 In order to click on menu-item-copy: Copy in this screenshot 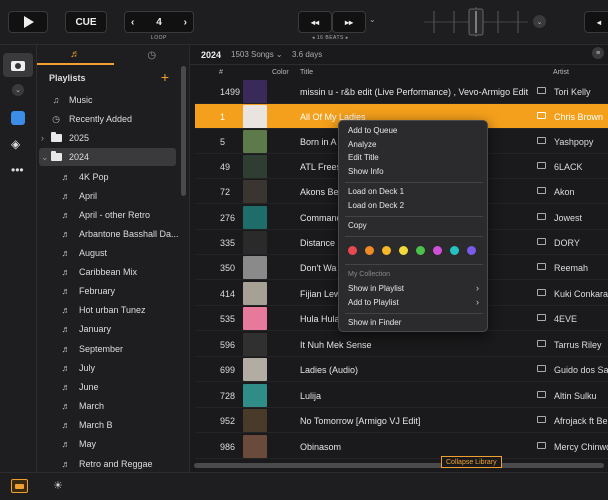, I will do `click(357, 225)`.